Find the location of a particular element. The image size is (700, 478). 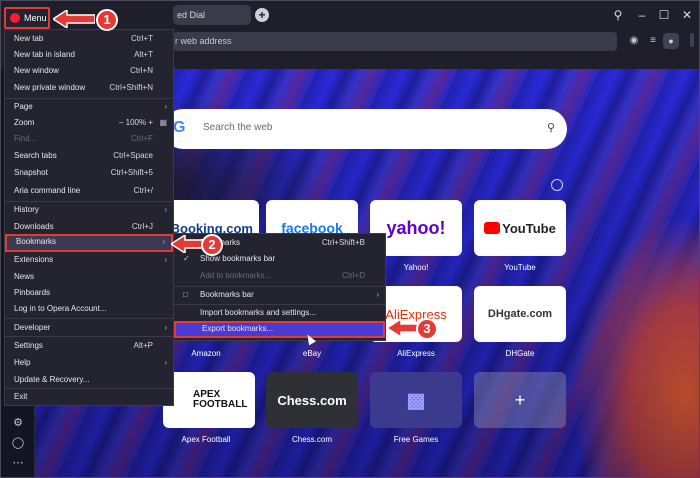

customize-icon is located at coordinates (557, 185).